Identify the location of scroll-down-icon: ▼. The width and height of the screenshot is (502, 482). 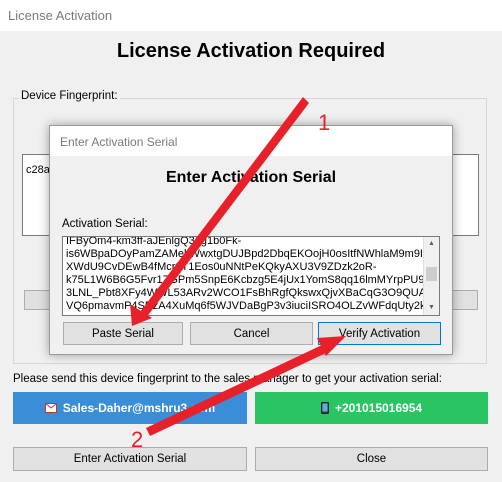
(431, 308).